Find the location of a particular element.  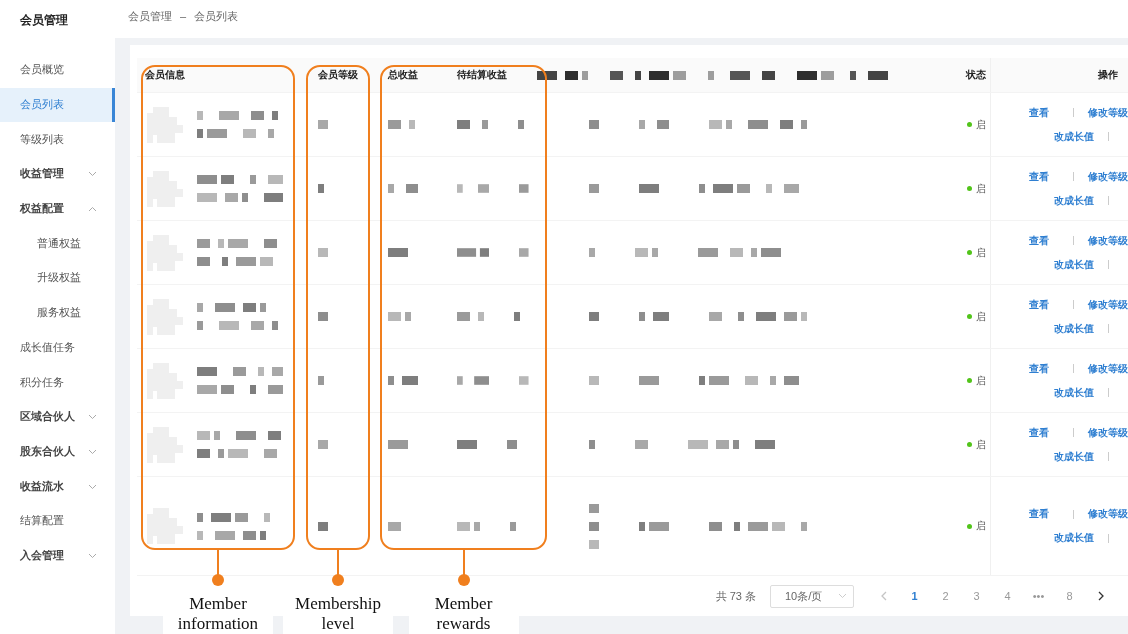

sidebar-item: 入会管理 is located at coordinates (57, 556).